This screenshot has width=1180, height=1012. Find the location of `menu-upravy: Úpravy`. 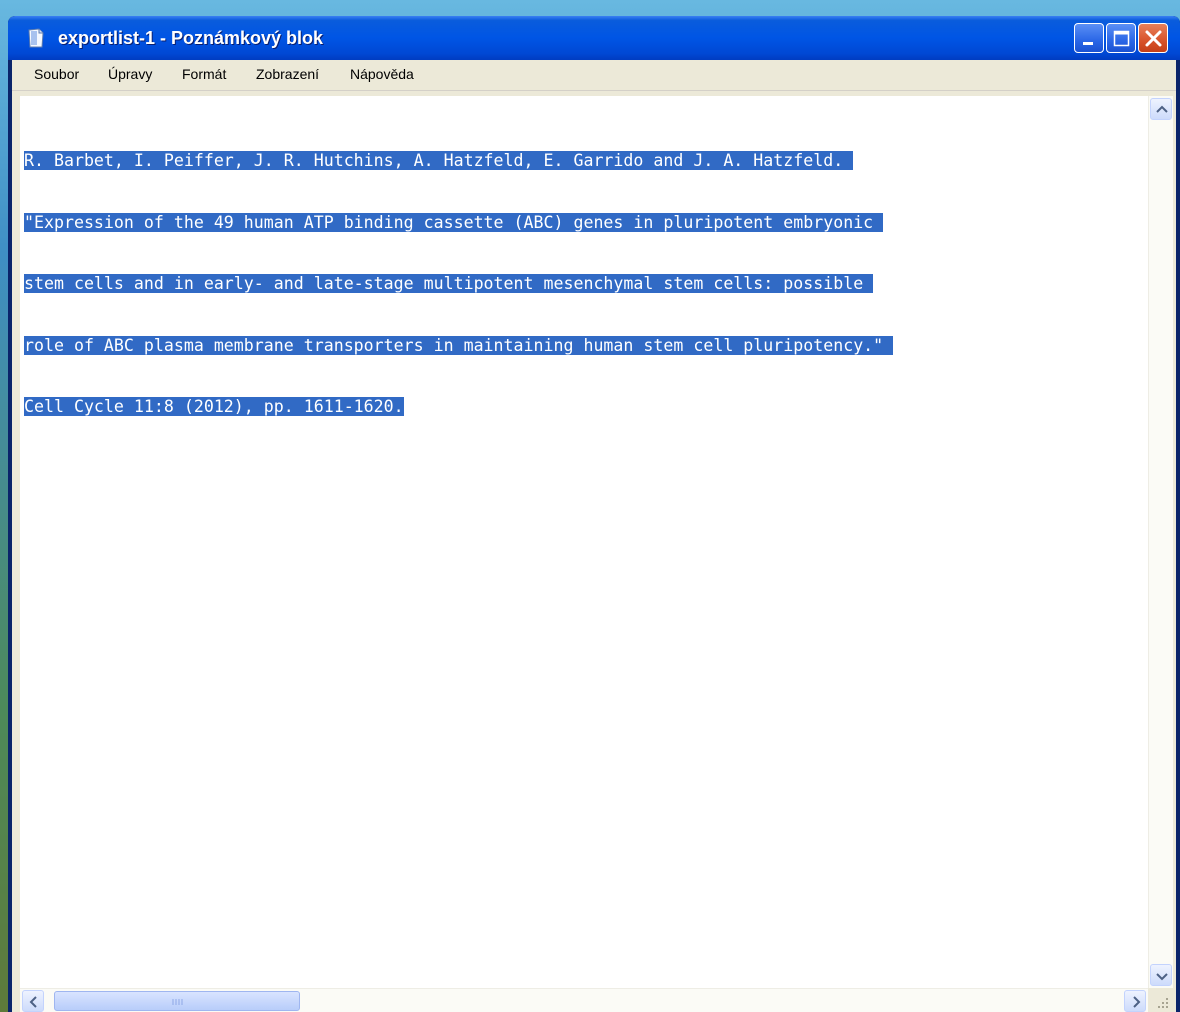

menu-upravy: Úpravy is located at coordinates (130, 74).